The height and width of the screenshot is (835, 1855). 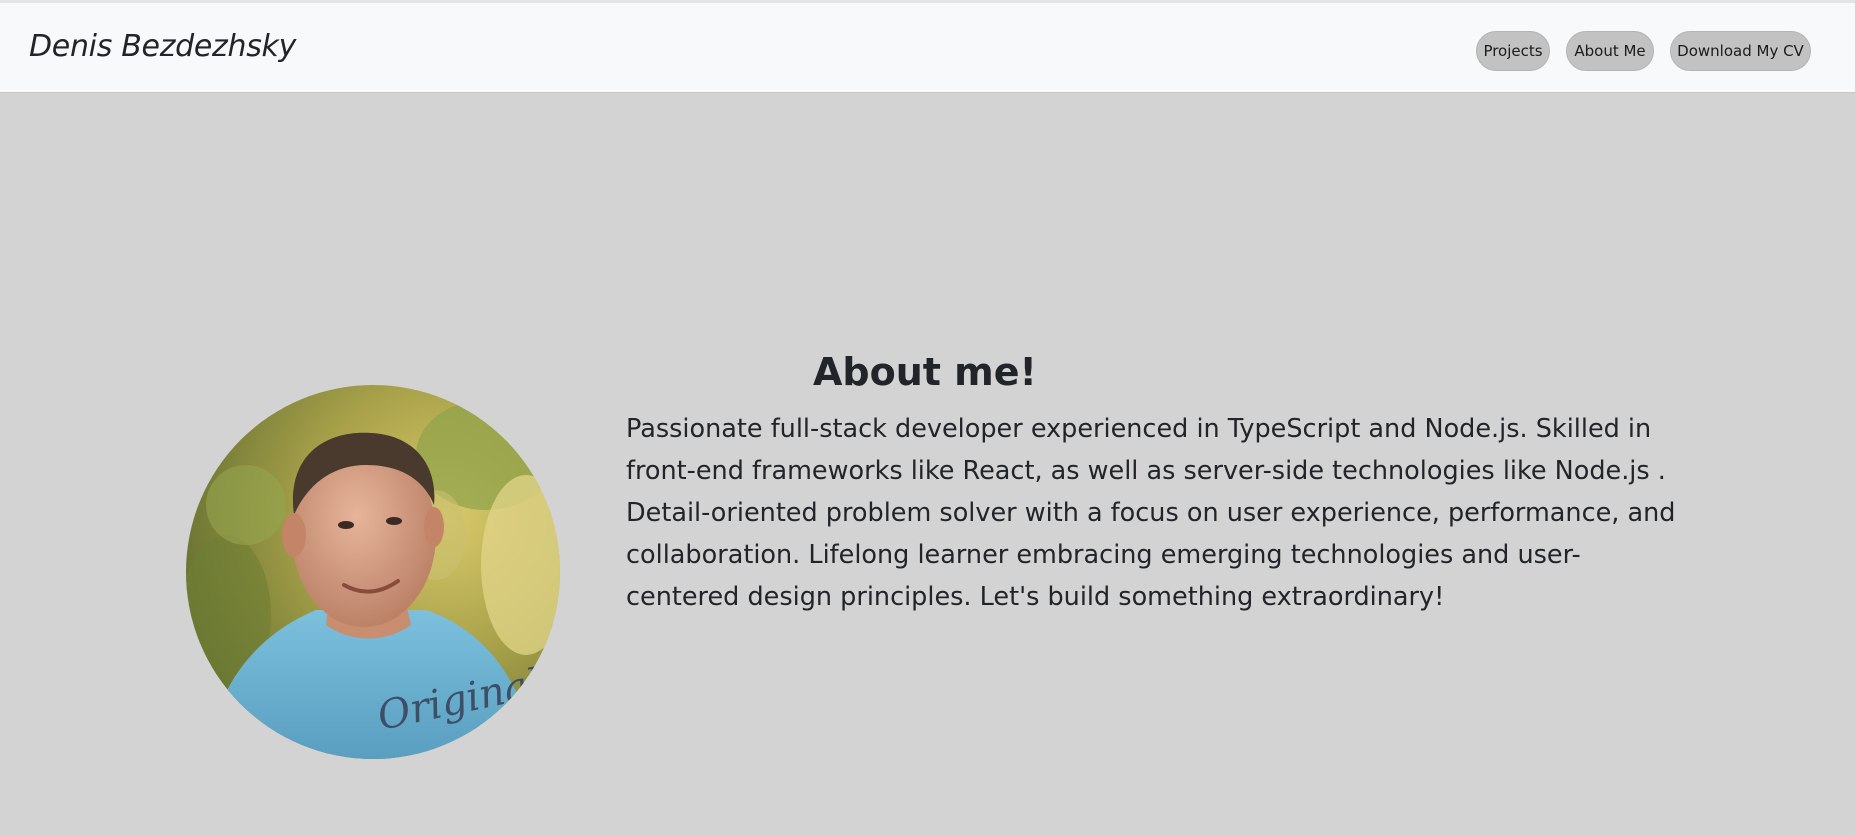 What do you see at coordinates (925, 372) in the screenshot?
I see `section-title: About me!` at bounding box center [925, 372].